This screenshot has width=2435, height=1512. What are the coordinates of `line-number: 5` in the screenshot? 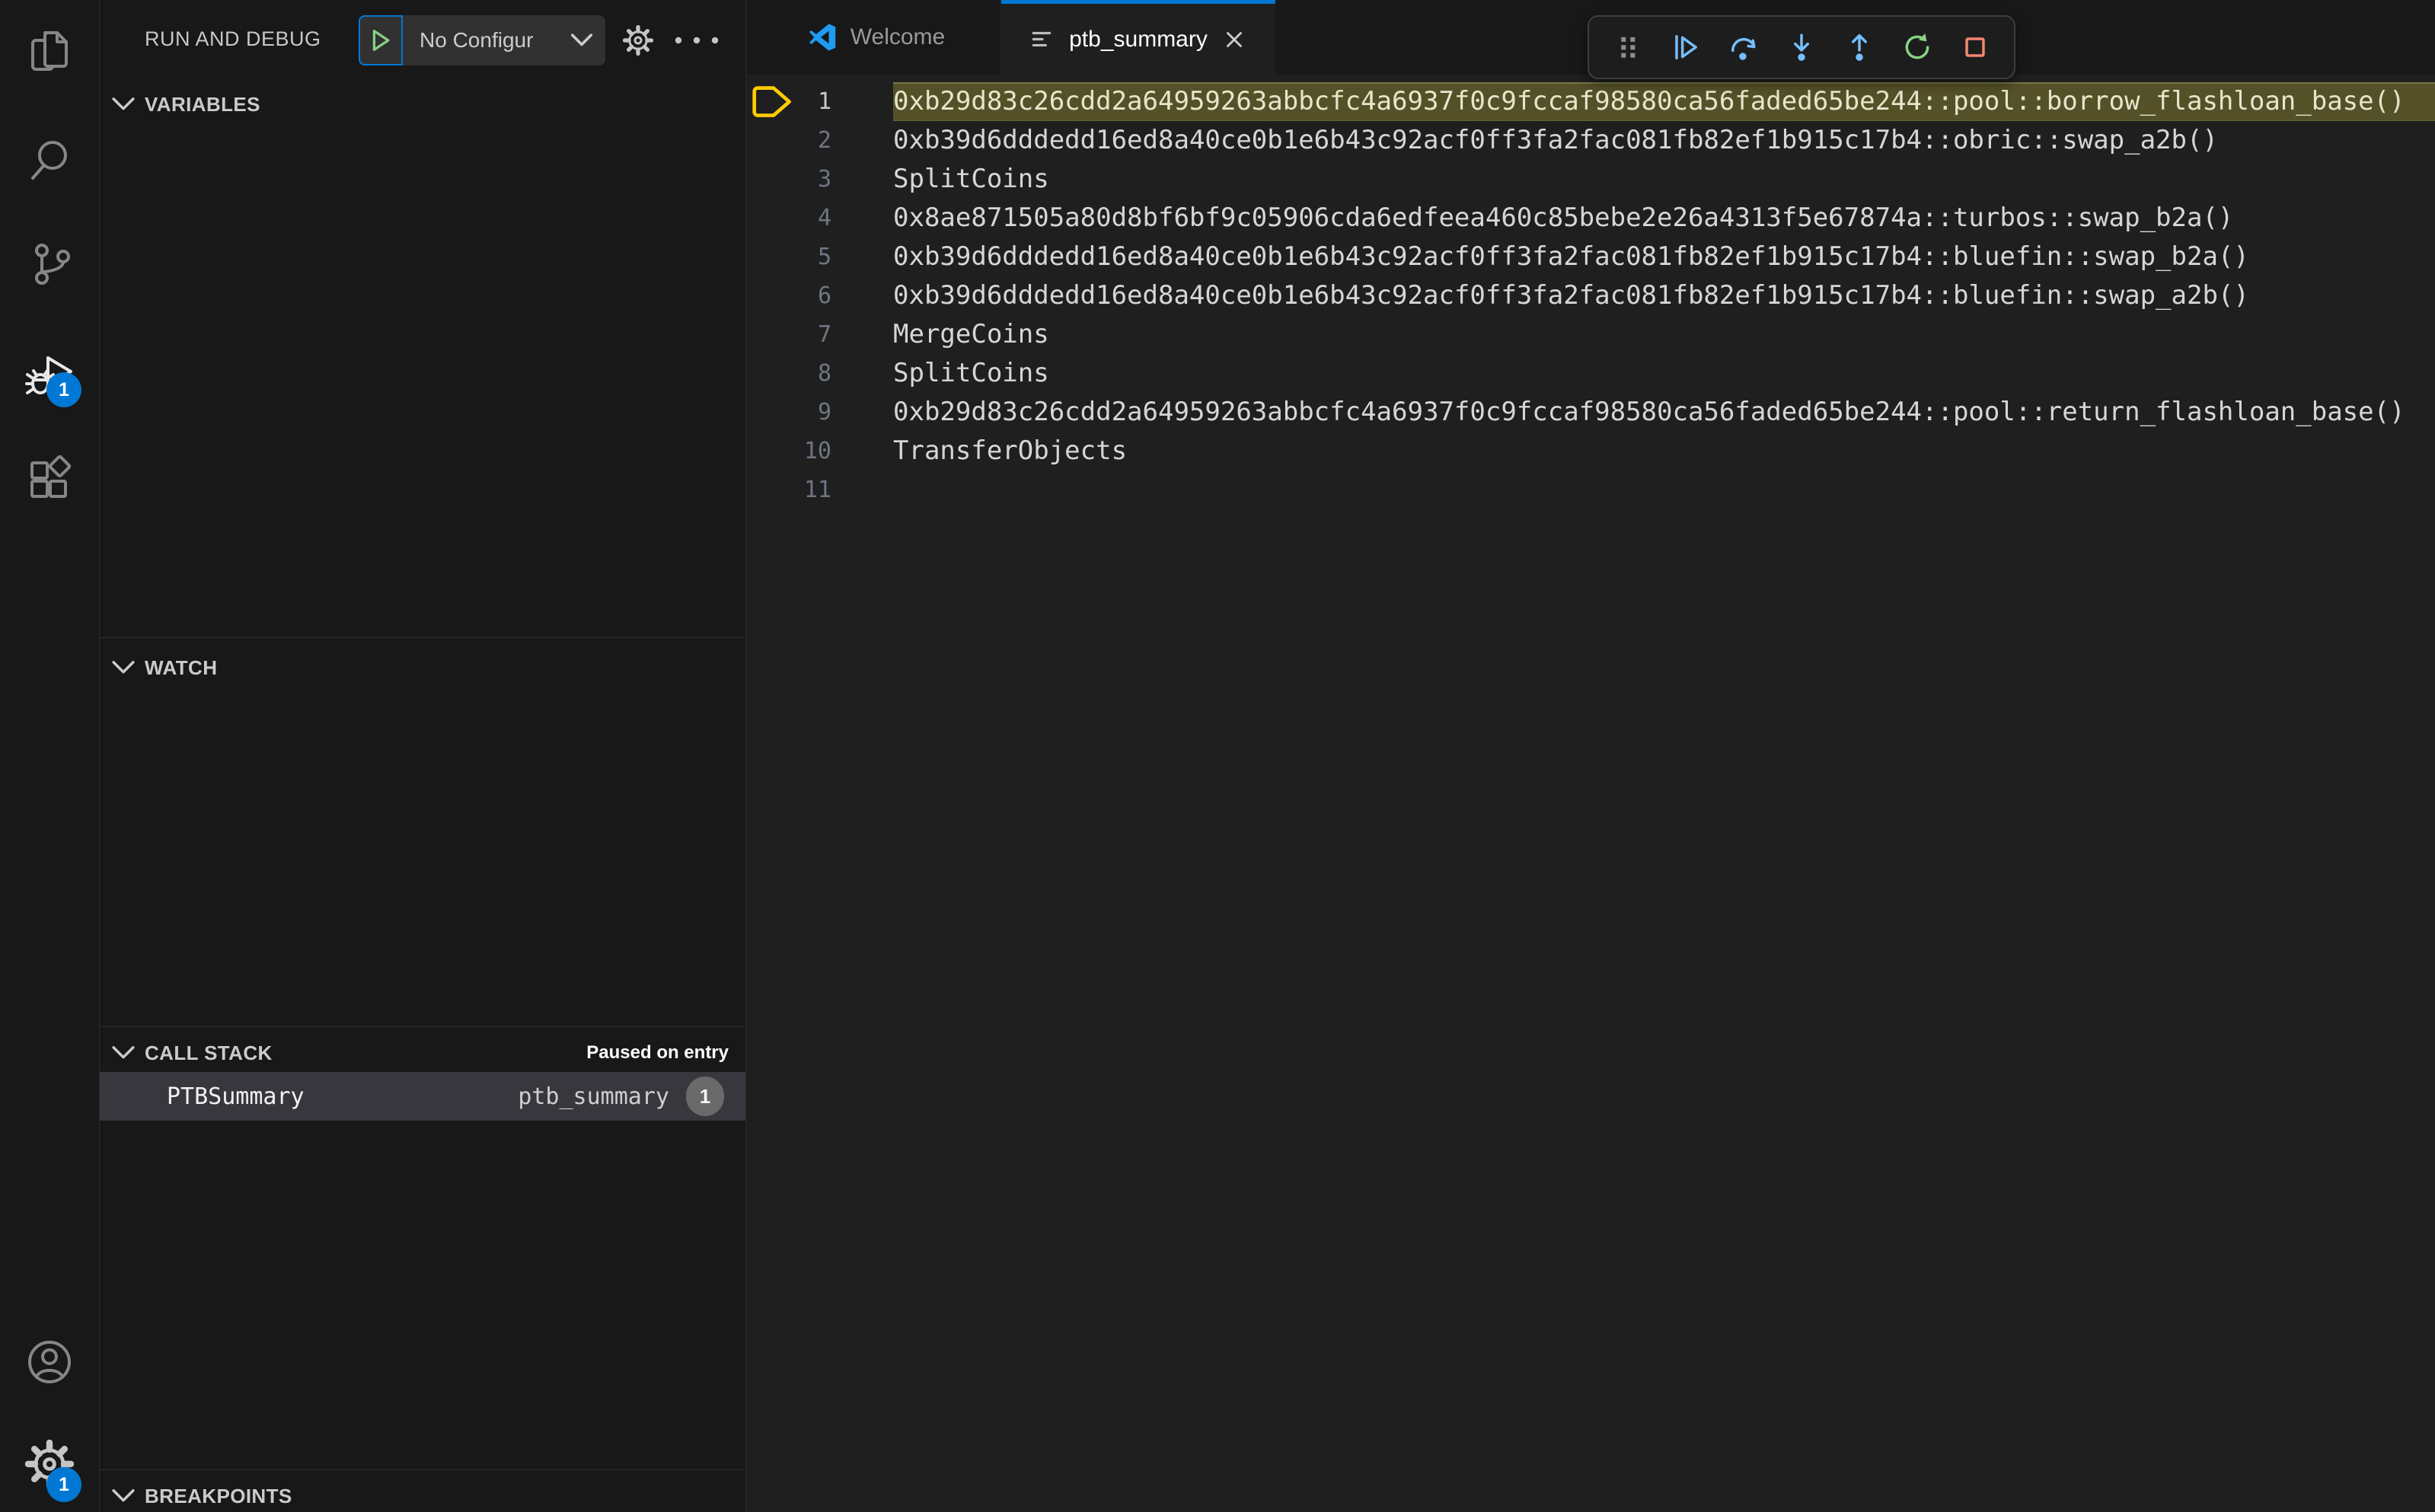 It's located at (824, 257).